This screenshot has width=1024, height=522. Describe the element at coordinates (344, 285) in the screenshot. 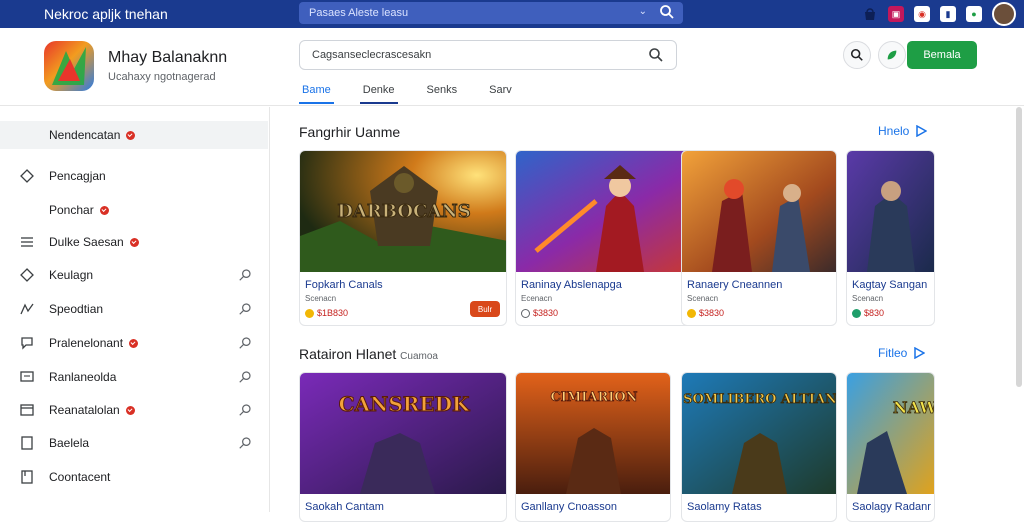

I see `game-title: Fopkarh Canals` at that location.